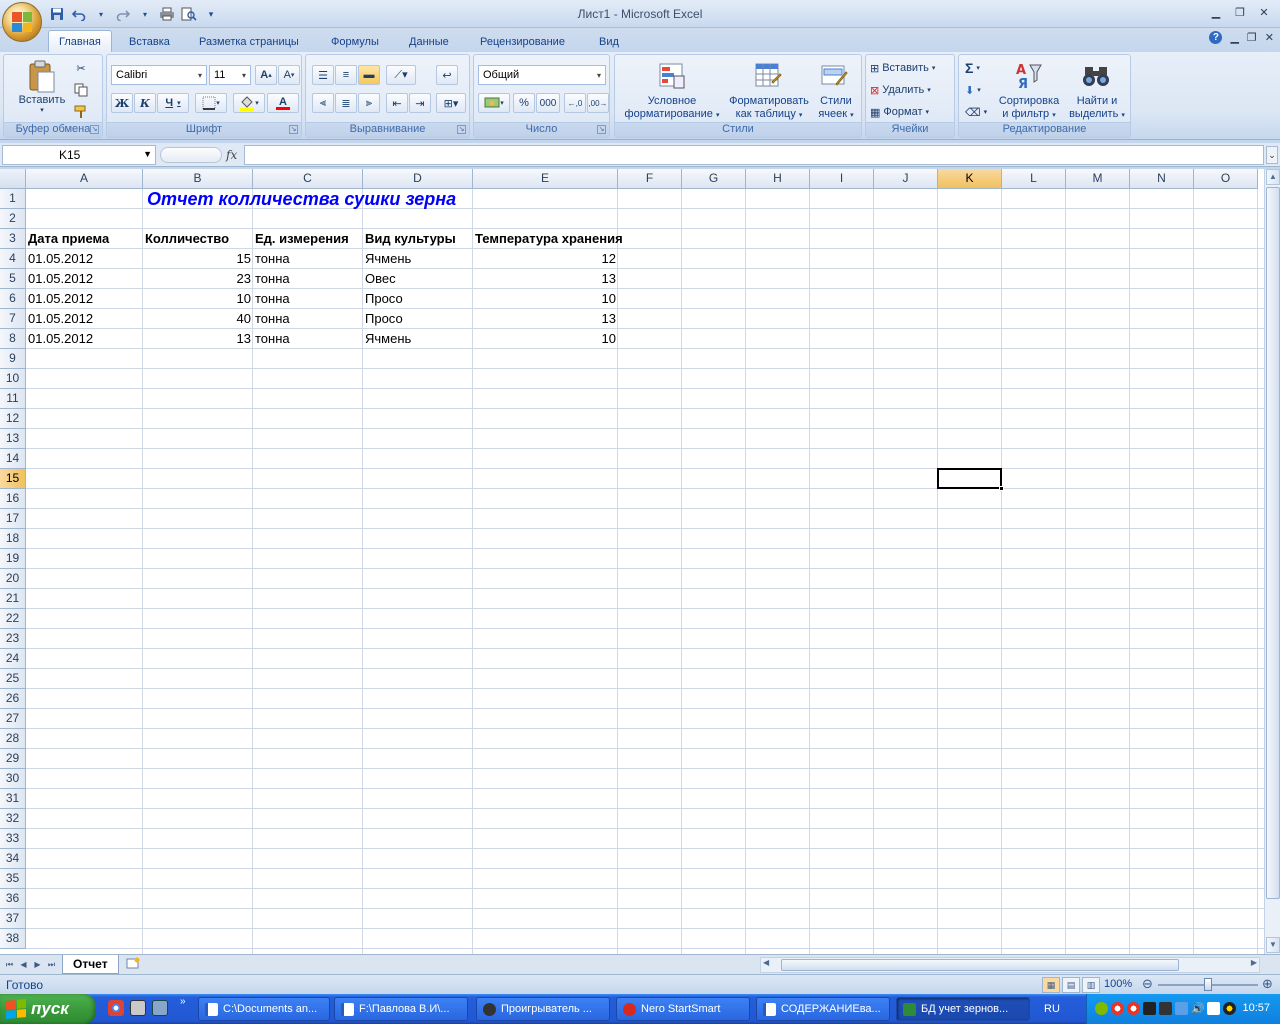 The width and height of the screenshot is (1280, 1024). I want to click on scroll-right-icon: ▶, so click(1254, 962).